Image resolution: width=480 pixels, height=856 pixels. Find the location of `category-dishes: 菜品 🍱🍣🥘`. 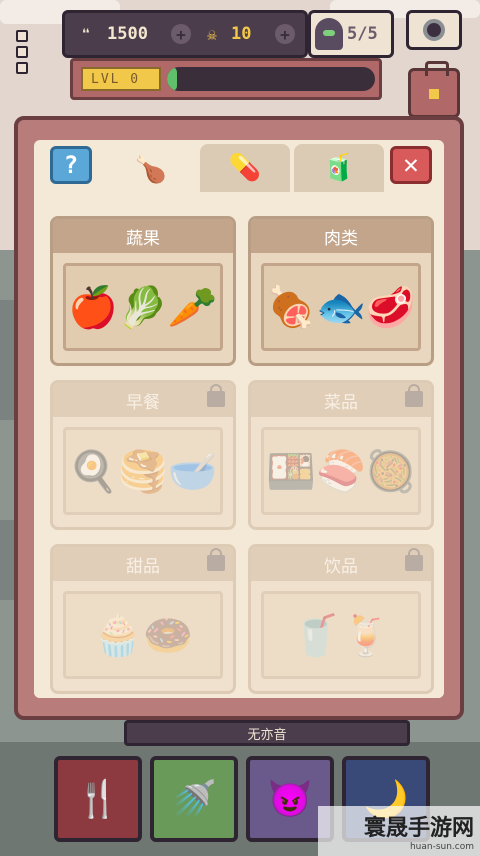

category-dishes: 菜品 🍱🍣🥘 is located at coordinates (341, 455).